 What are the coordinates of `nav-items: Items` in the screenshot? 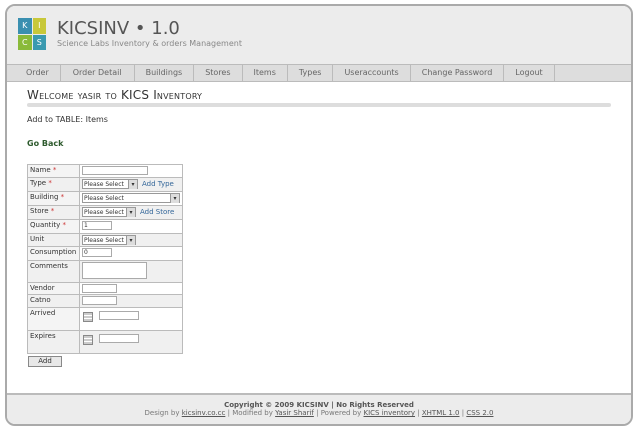 It's located at (265, 73).